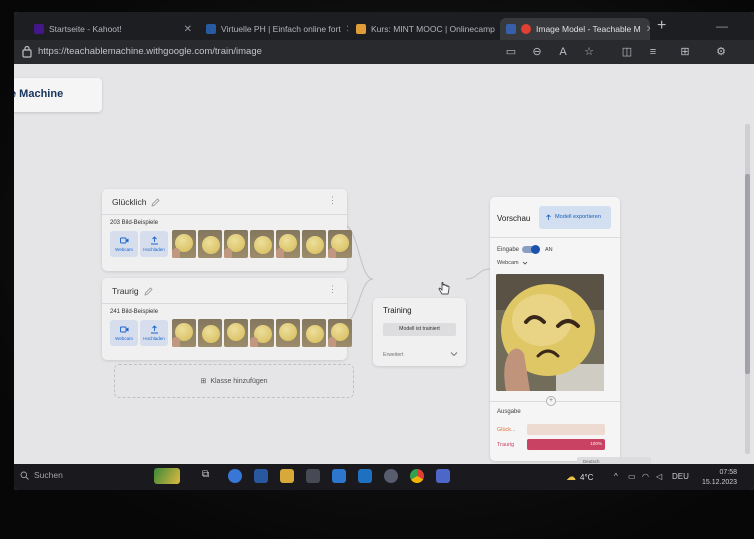 The image size is (754, 539). Describe the element at coordinates (508, 263) in the screenshot. I see `source-value: Webcam` at that location.